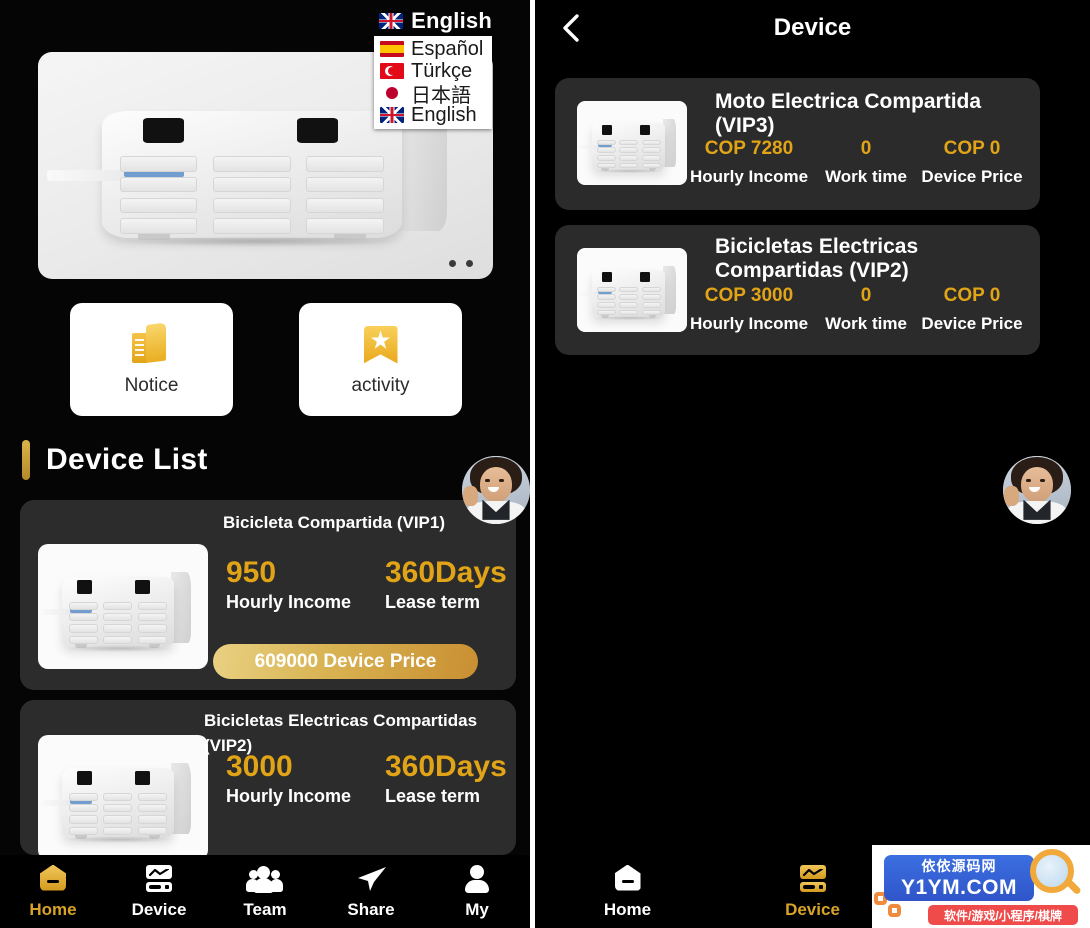 The width and height of the screenshot is (1090, 928). Describe the element at coordinates (265, 909) in the screenshot. I see `tab-team-label: Team` at that location.